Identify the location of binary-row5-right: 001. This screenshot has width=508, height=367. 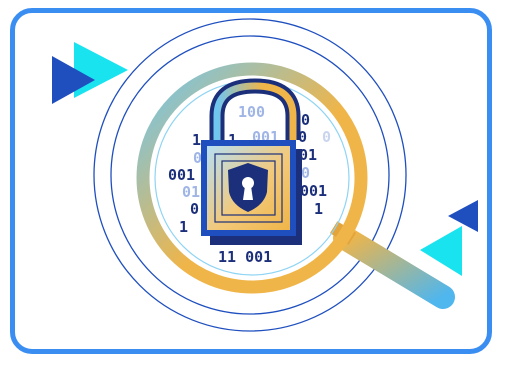
(313, 191).